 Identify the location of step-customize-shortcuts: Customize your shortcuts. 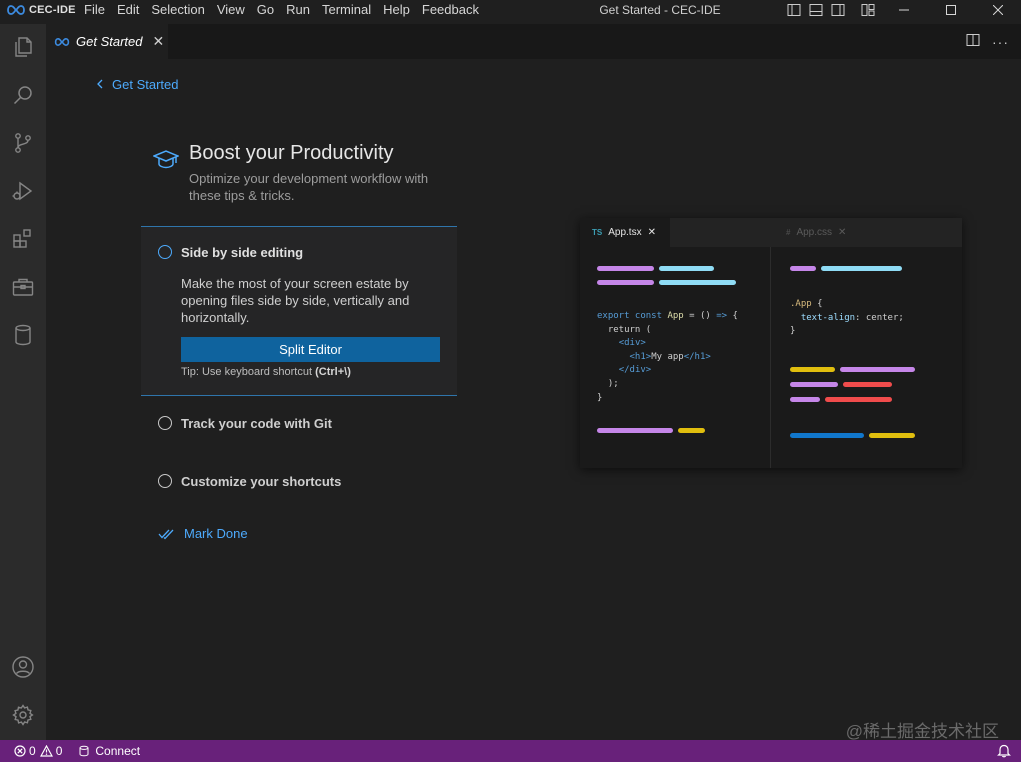
(299, 482).